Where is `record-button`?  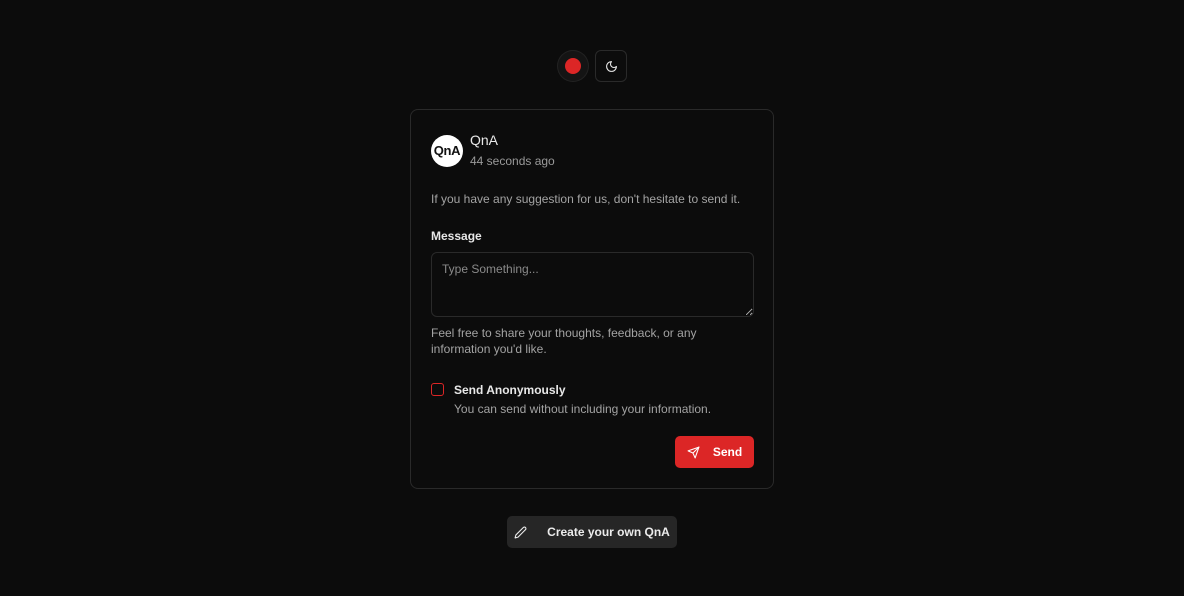 record-button is located at coordinates (573, 66).